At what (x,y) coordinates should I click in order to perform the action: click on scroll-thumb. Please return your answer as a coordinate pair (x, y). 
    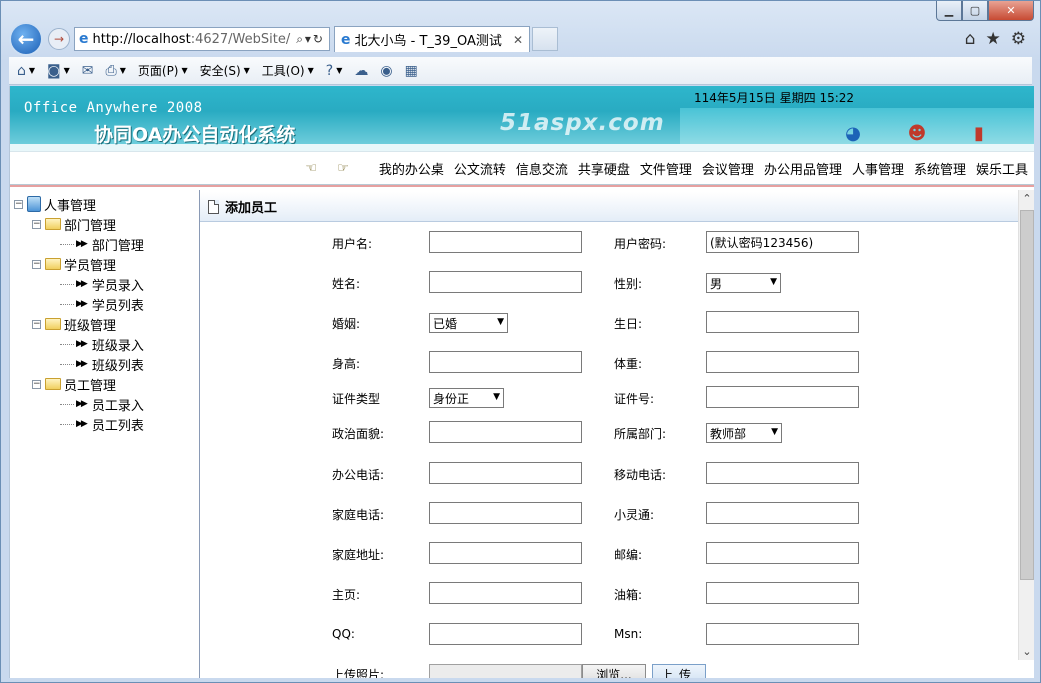
    Looking at the image, I should click on (1027, 395).